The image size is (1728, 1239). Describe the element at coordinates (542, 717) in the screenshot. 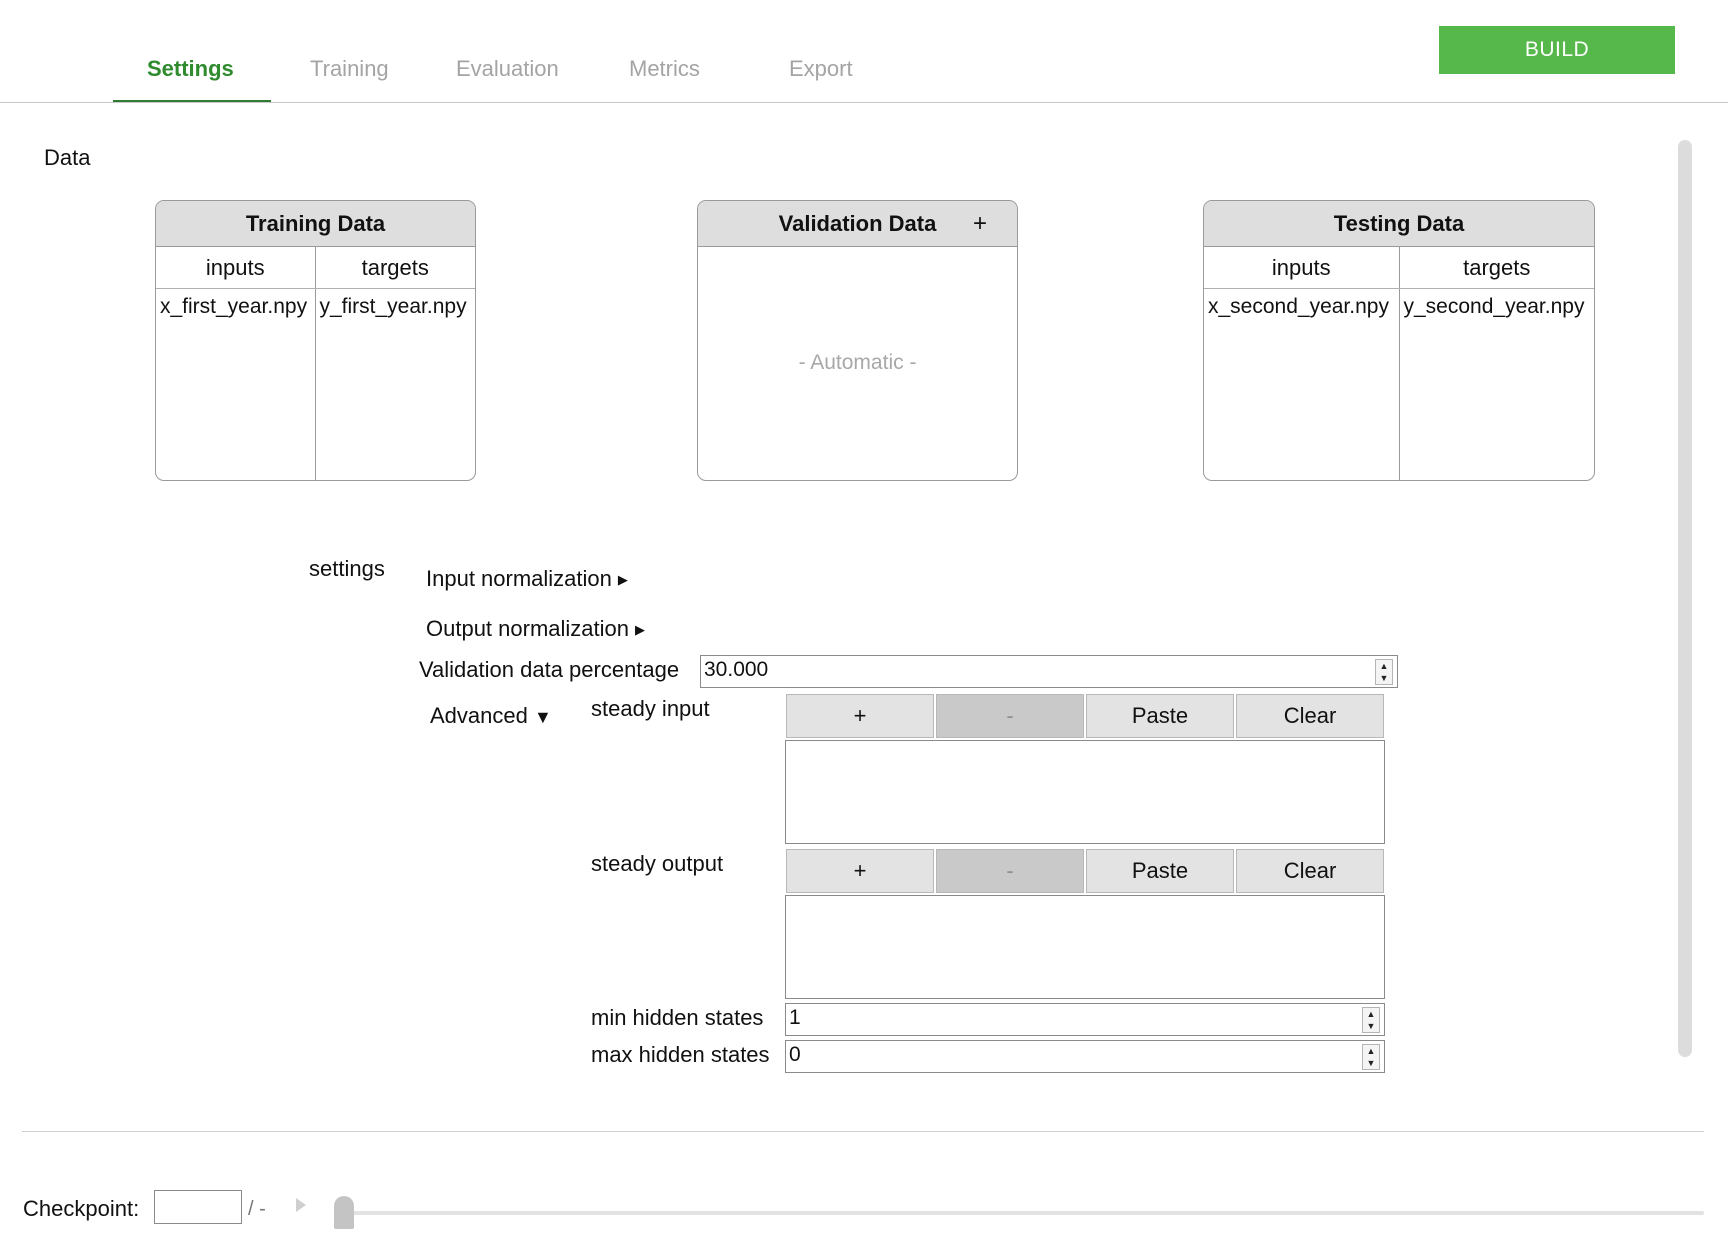

I see `collapse-arrow-icon: ▼` at that location.